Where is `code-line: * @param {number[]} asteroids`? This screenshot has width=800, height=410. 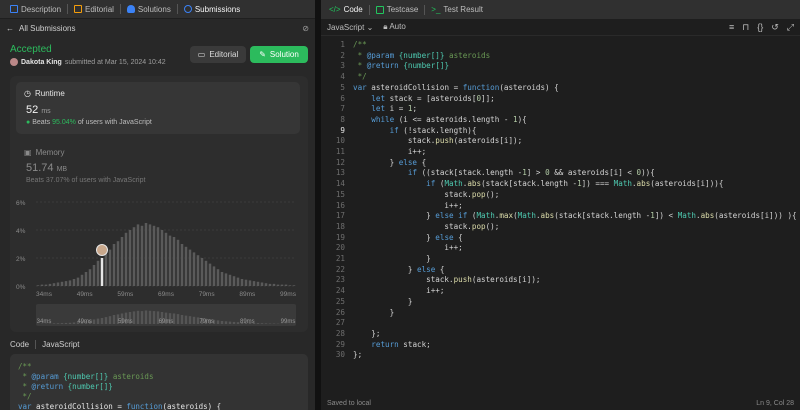 code-line: * @param {number[]} asteroids is located at coordinates (575, 56).